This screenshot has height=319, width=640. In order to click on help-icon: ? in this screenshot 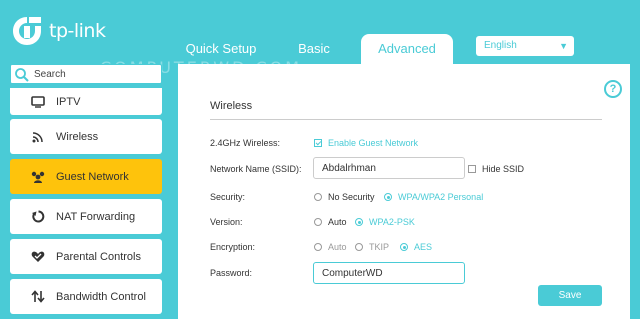, I will do `click(613, 89)`.